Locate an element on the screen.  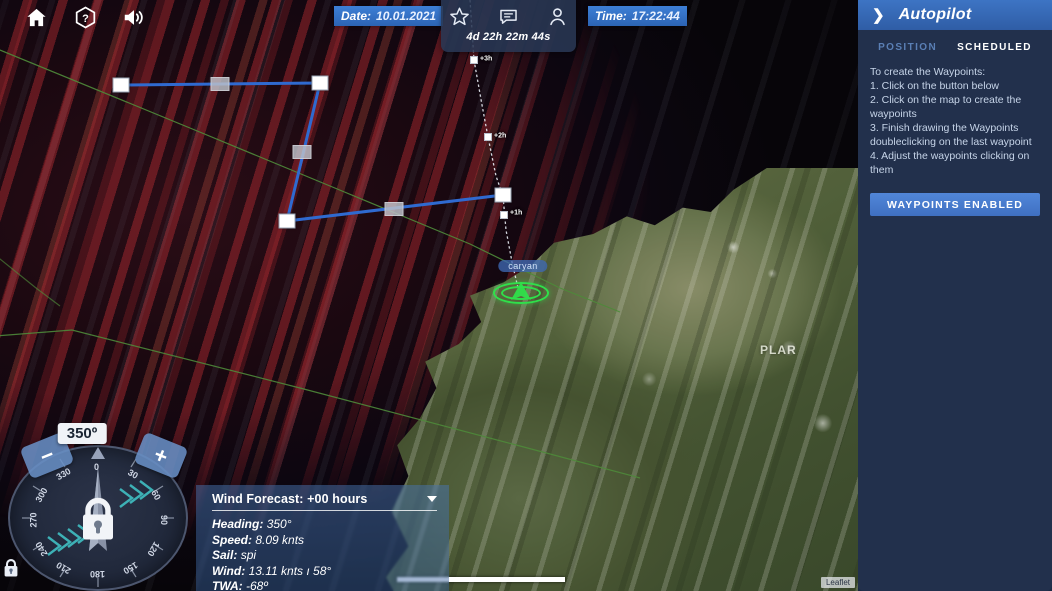
profile-icon is located at coordinates (558, 17).